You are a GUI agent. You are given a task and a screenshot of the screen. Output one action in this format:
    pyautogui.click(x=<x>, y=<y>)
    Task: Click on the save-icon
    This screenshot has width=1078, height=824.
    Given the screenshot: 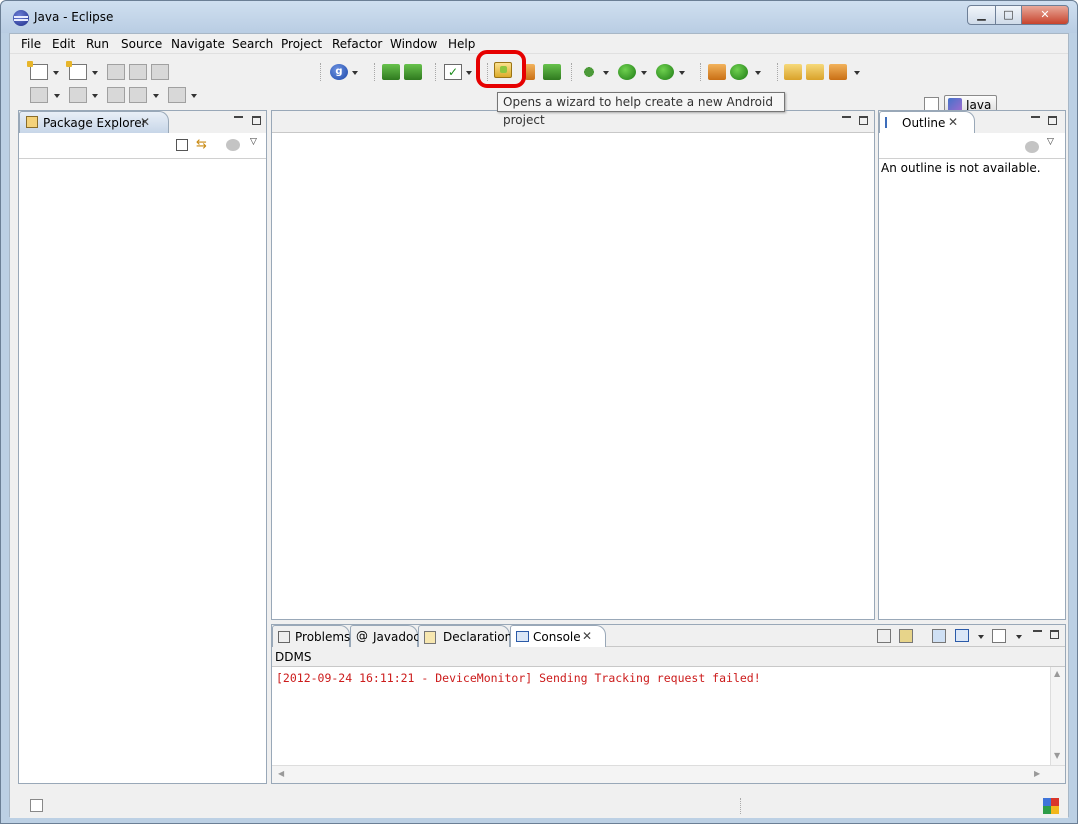 What is the action you would take?
    pyautogui.click(x=116, y=72)
    